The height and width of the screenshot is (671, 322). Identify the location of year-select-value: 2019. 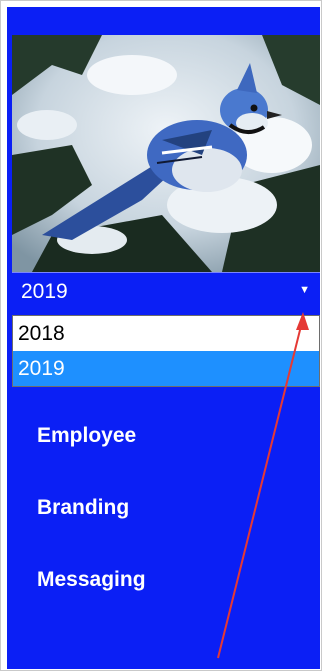
(44, 291).